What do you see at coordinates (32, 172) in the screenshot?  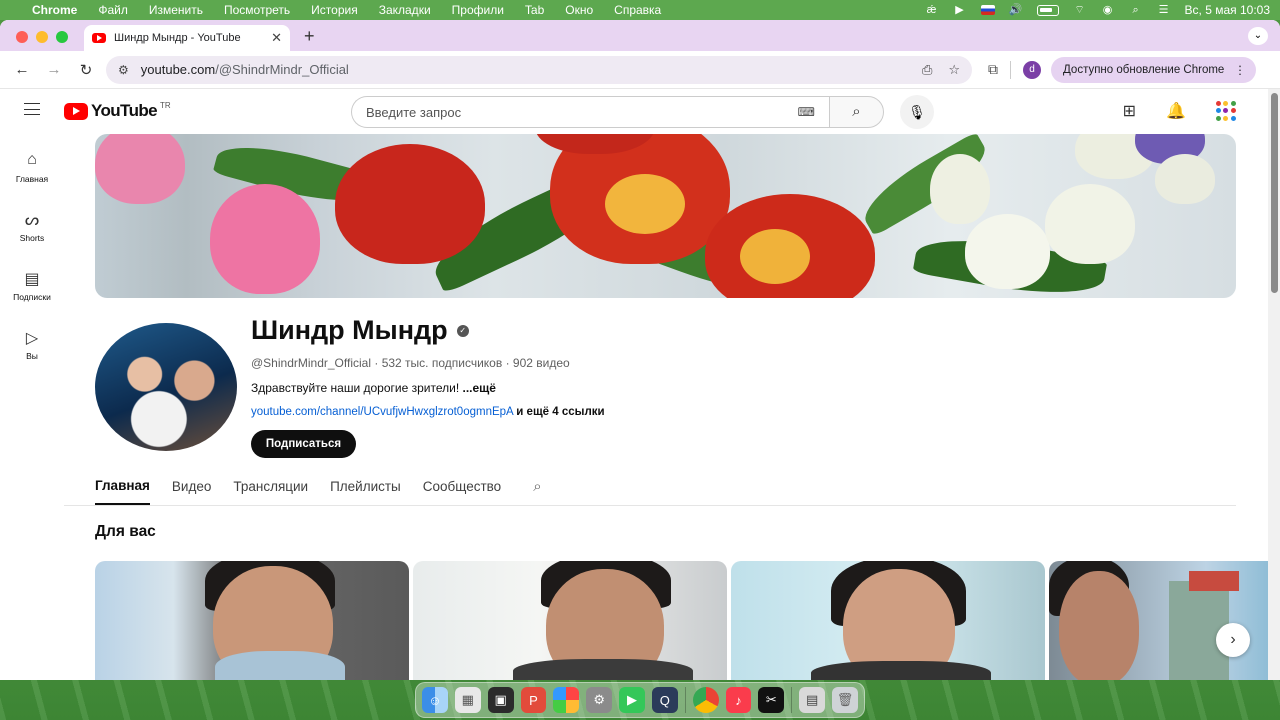 I see `sidebar-item-home: ⌂ Главная` at bounding box center [32, 172].